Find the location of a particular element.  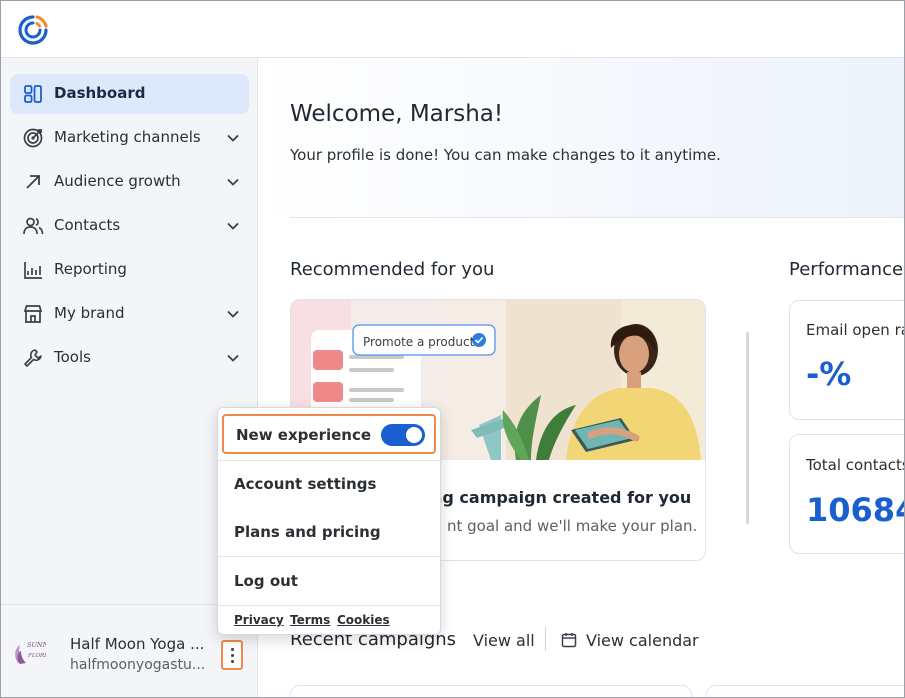

performance-title: Performance is located at coordinates (846, 269).